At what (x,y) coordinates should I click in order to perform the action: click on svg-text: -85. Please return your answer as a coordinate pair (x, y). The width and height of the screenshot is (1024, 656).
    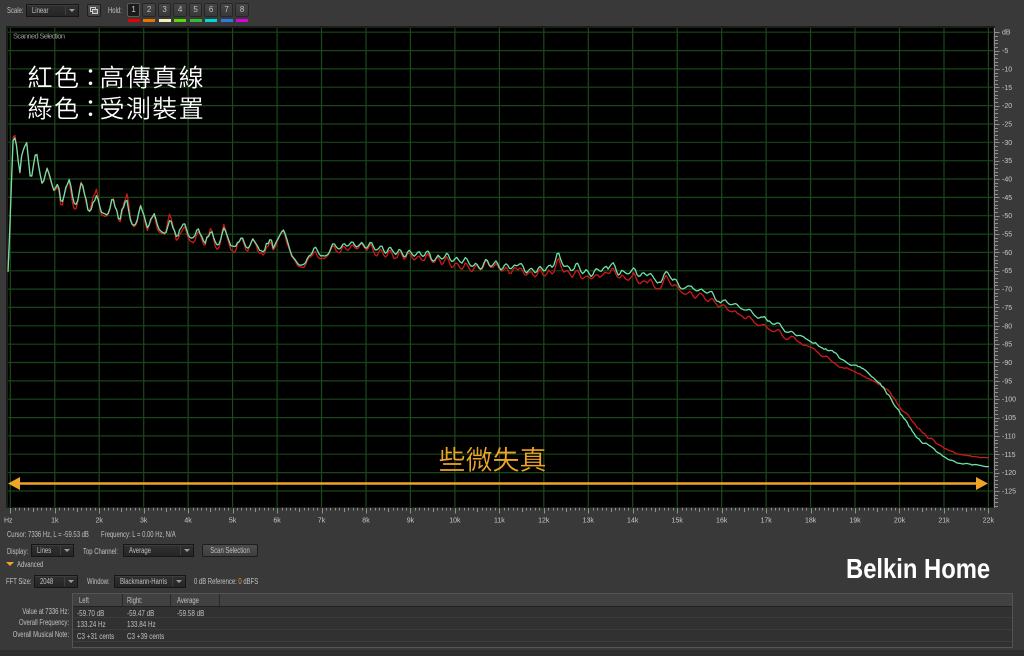
    Looking at the image, I should click on (1007, 345).